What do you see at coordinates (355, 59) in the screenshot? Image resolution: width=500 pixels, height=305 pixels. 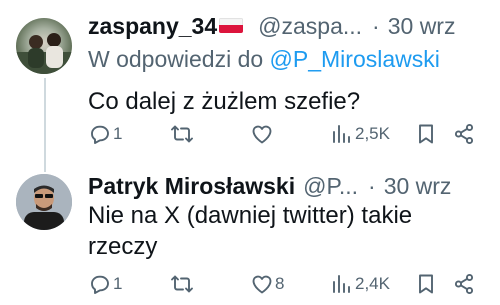 I see `reply-mention-link: @P_Miroslawski` at bounding box center [355, 59].